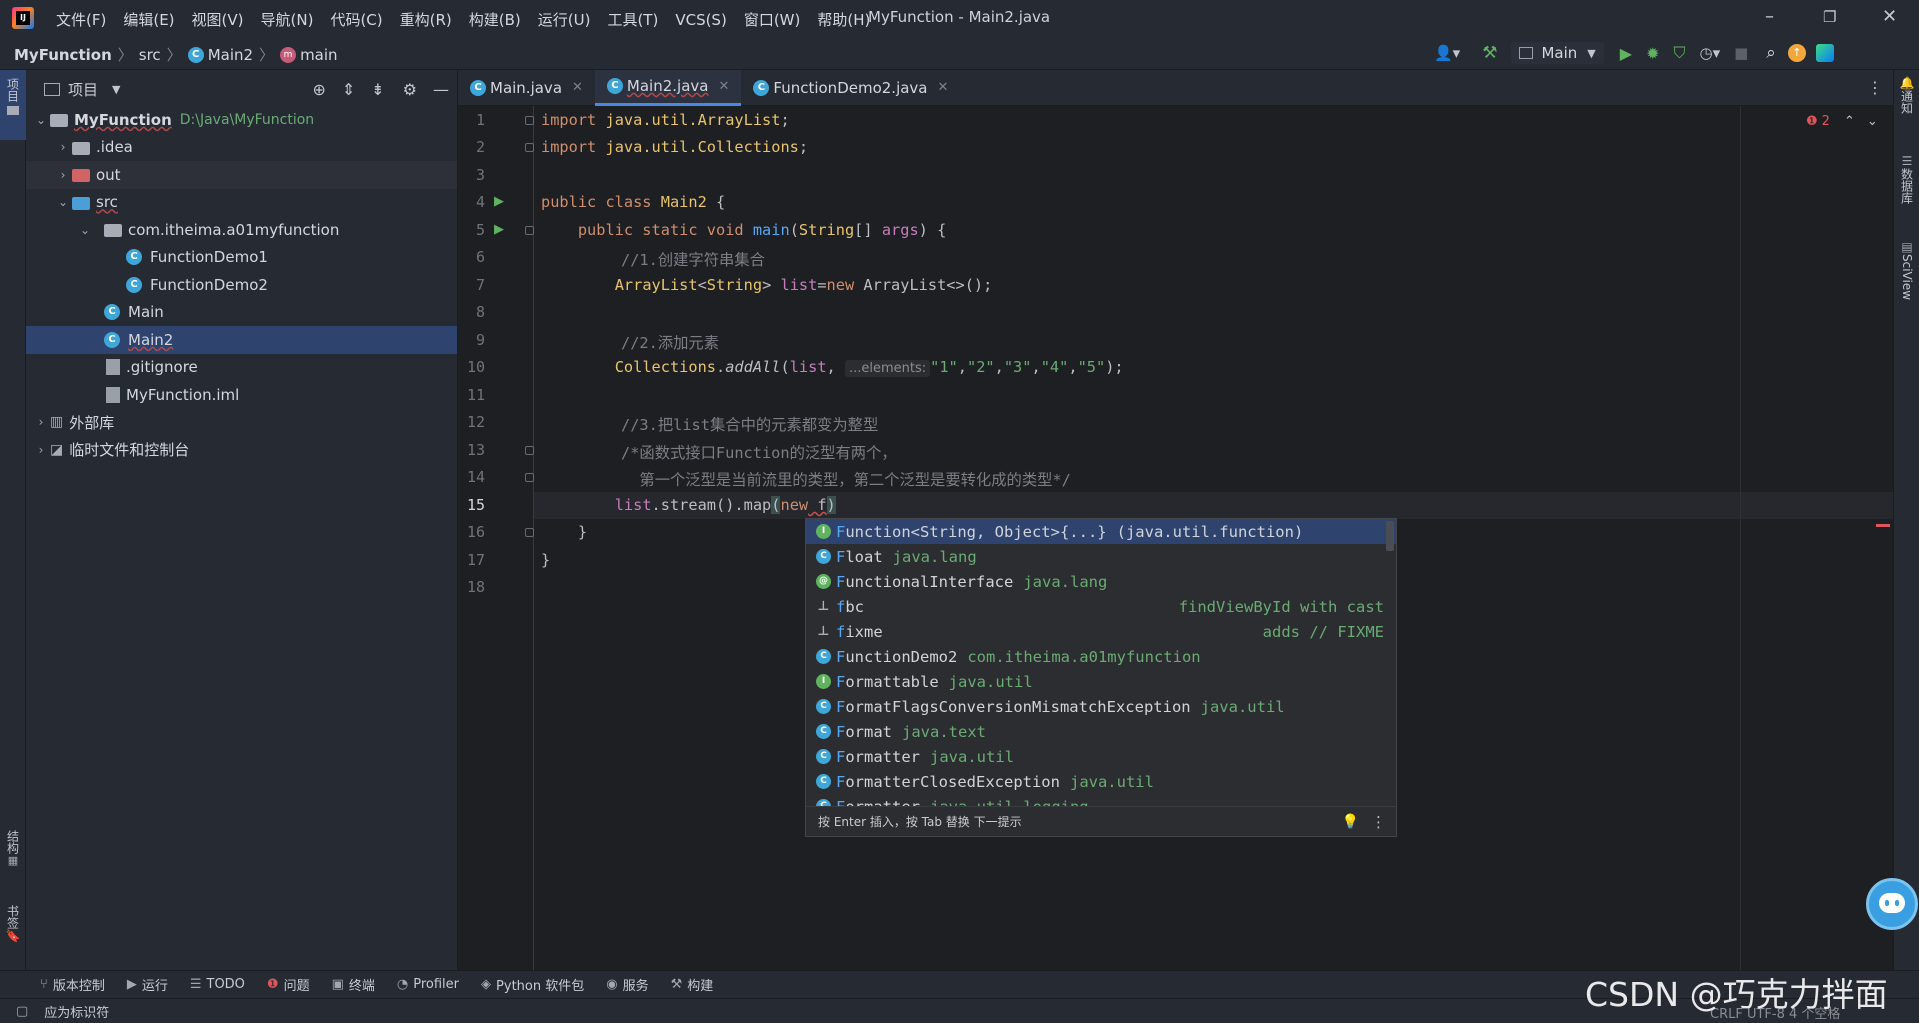  I want to click on tool-problems: ❶ 问题, so click(288, 984).